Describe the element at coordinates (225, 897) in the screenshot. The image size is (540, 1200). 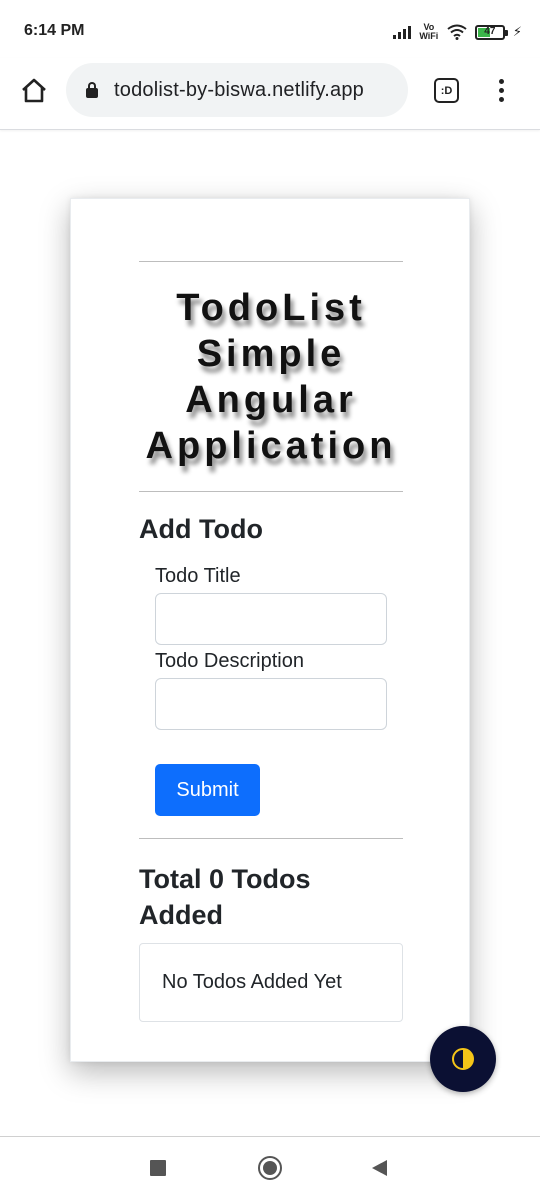
I see `total-todos-heading: Total 0 Todos Added` at that location.